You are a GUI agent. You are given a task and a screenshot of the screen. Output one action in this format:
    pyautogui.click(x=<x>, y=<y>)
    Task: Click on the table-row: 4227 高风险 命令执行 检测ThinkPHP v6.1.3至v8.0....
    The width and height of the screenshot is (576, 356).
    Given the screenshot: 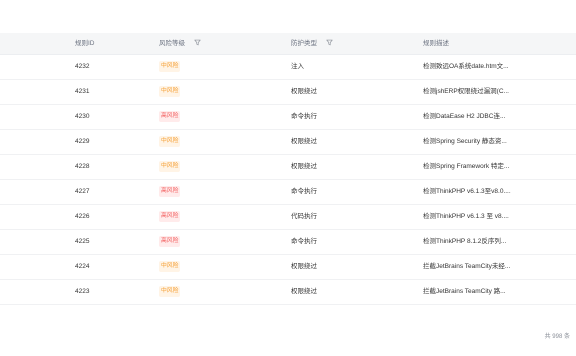 What is the action you would take?
    pyautogui.click(x=288, y=192)
    